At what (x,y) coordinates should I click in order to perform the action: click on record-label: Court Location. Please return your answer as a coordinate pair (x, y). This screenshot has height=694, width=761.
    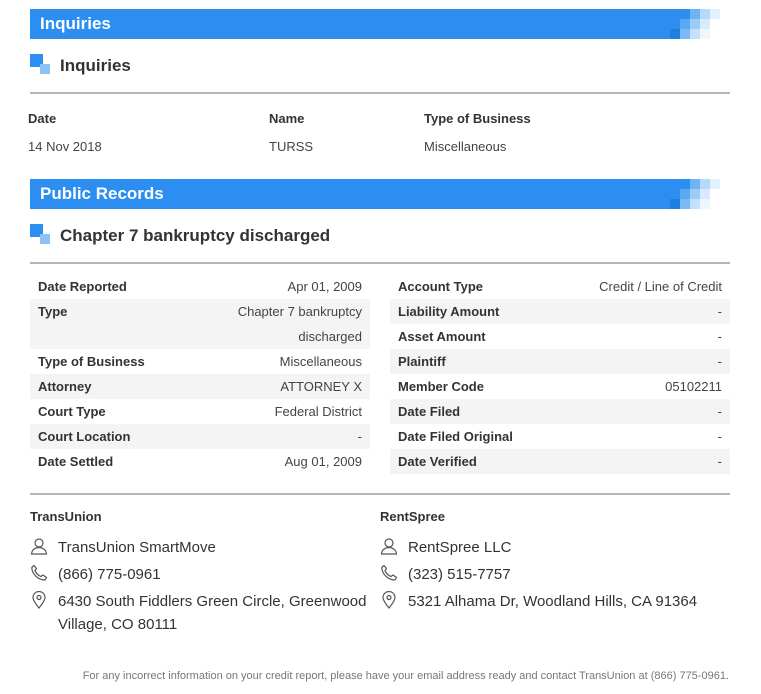
    Looking at the image, I should click on (84, 436).